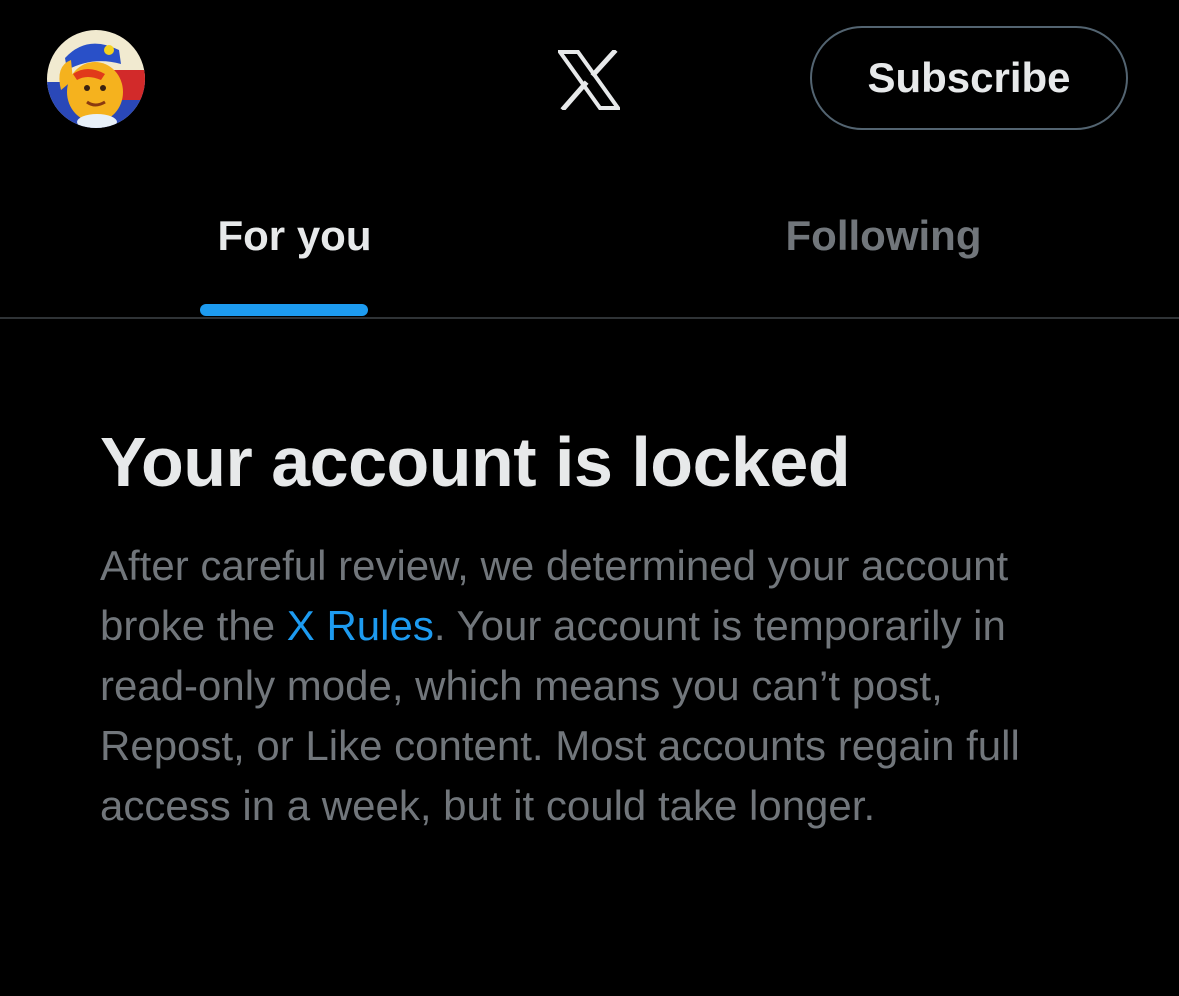  Describe the element at coordinates (589, 318) in the screenshot. I see `divider` at that location.